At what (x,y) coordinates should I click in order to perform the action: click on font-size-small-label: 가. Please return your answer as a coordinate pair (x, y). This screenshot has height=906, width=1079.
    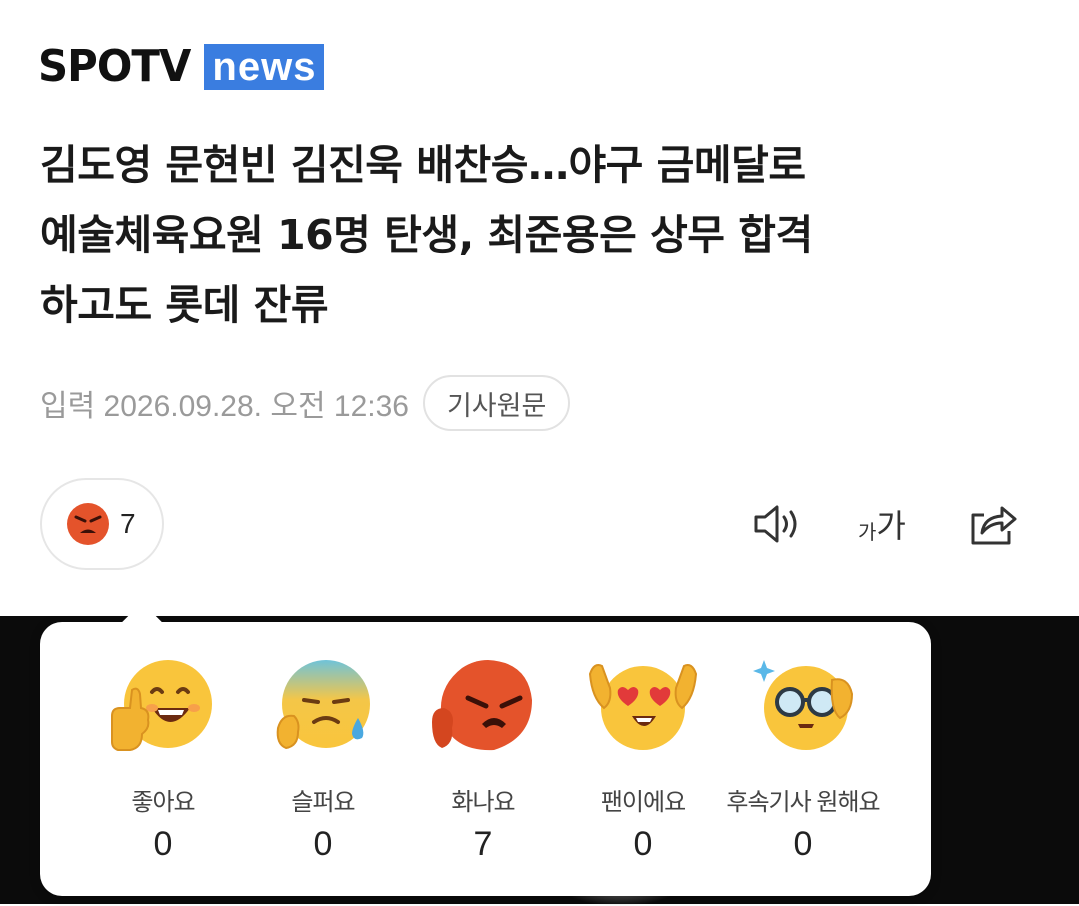
    Looking at the image, I should click on (867, 531).